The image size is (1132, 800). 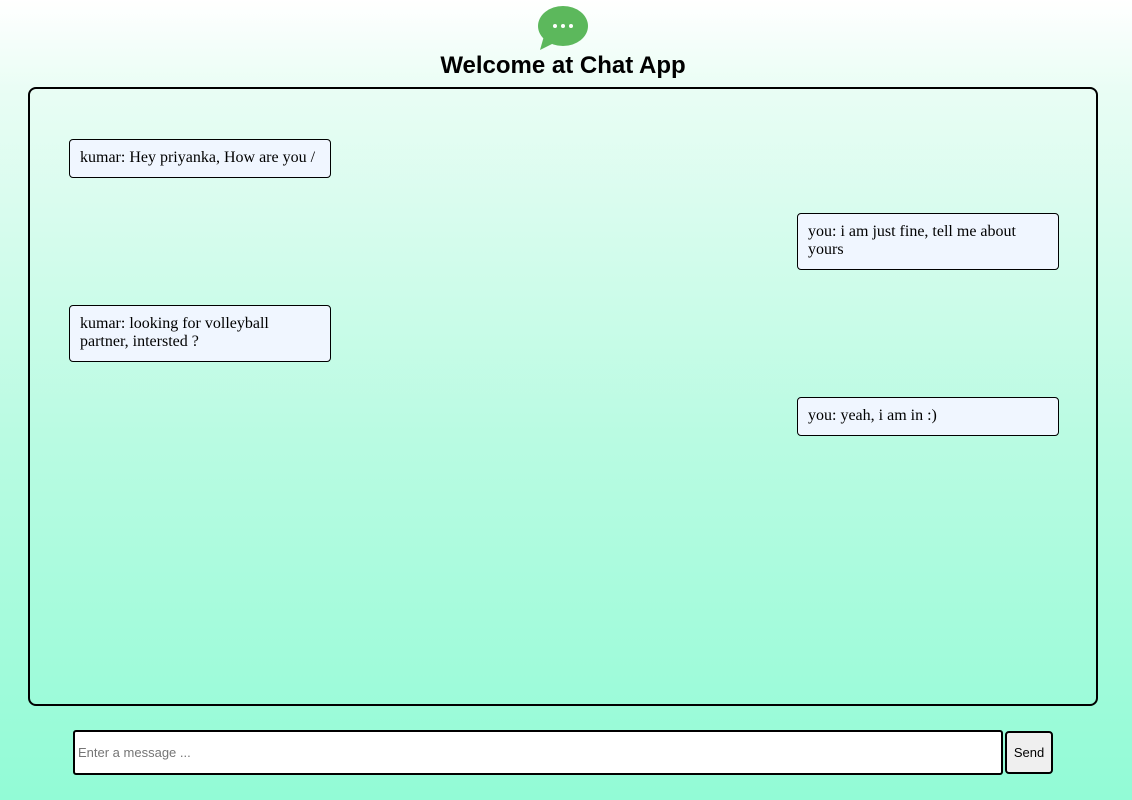 I want to click on message-sent: you: yeah, i am in :), so click(x=928, y=416).